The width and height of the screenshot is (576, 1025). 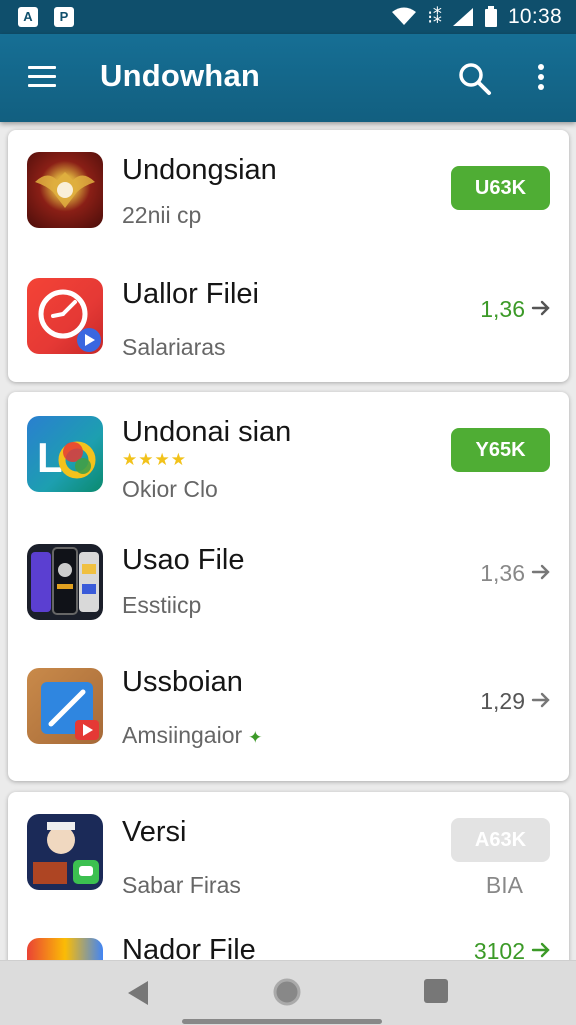 I want to click on profile-app-icon, so click(x=65, y=852).